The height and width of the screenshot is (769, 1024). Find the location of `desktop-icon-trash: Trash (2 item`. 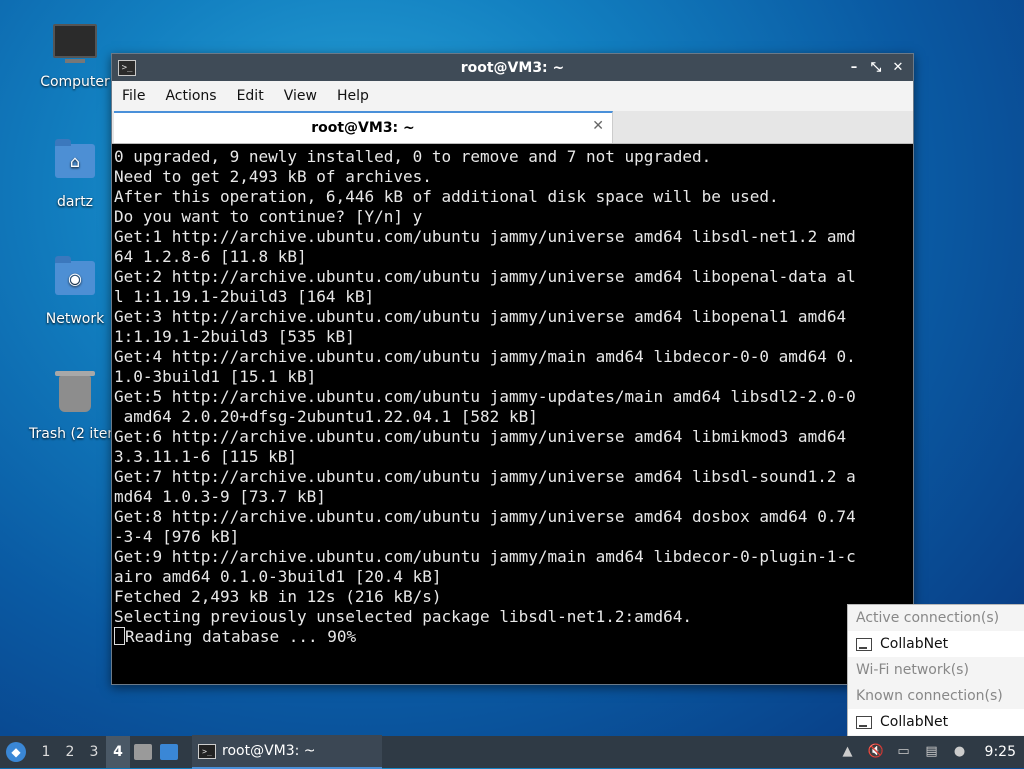

desktop-icon-trash: Trash (2 item is located at coordinates (75, 406).